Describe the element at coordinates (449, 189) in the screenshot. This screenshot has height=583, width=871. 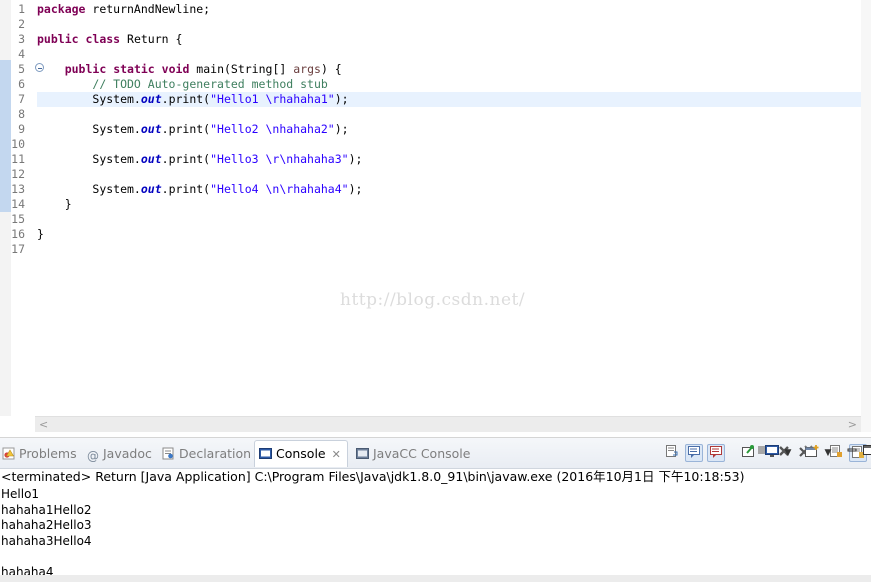
I see `code-line-13: System.out.print("Hello4 \n\rhahaha4");` at that location.